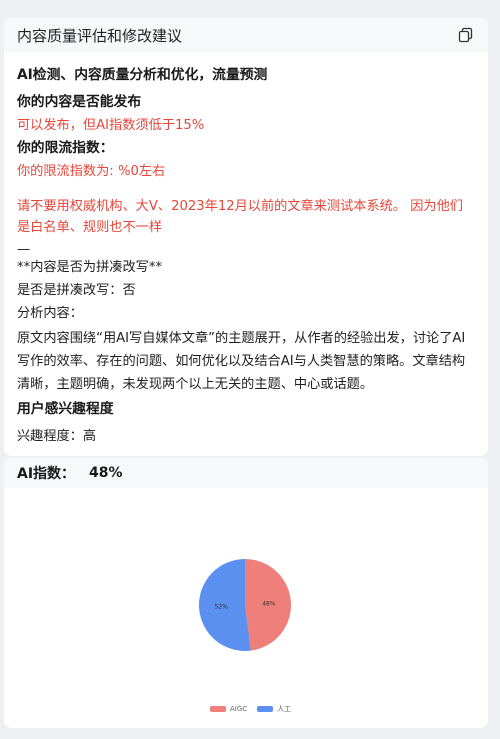 This screenshot has width=500, height=739. What do you see at coordinates (46, 474) in the screenshot?
I see `ai-index-label: AI指数：` at bounding box center [46, 474].